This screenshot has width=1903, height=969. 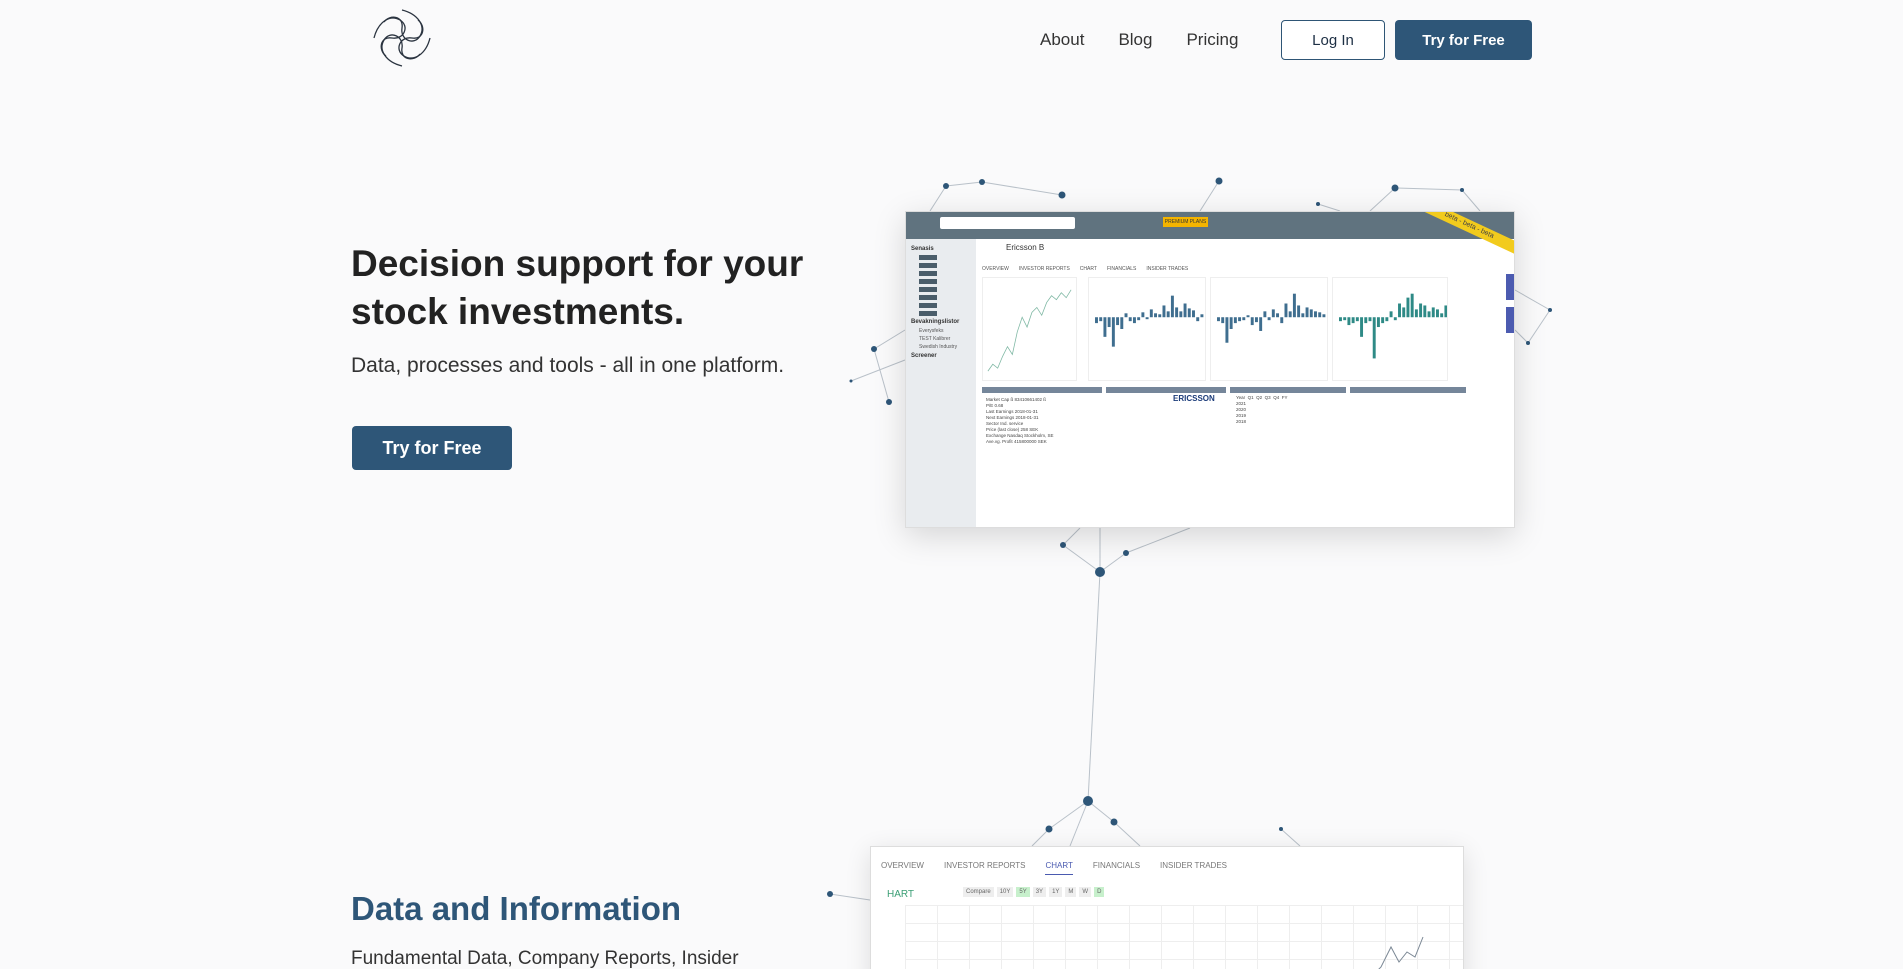 I want to click on nav-blog-link: Blog, so click(x=1135, y=40).